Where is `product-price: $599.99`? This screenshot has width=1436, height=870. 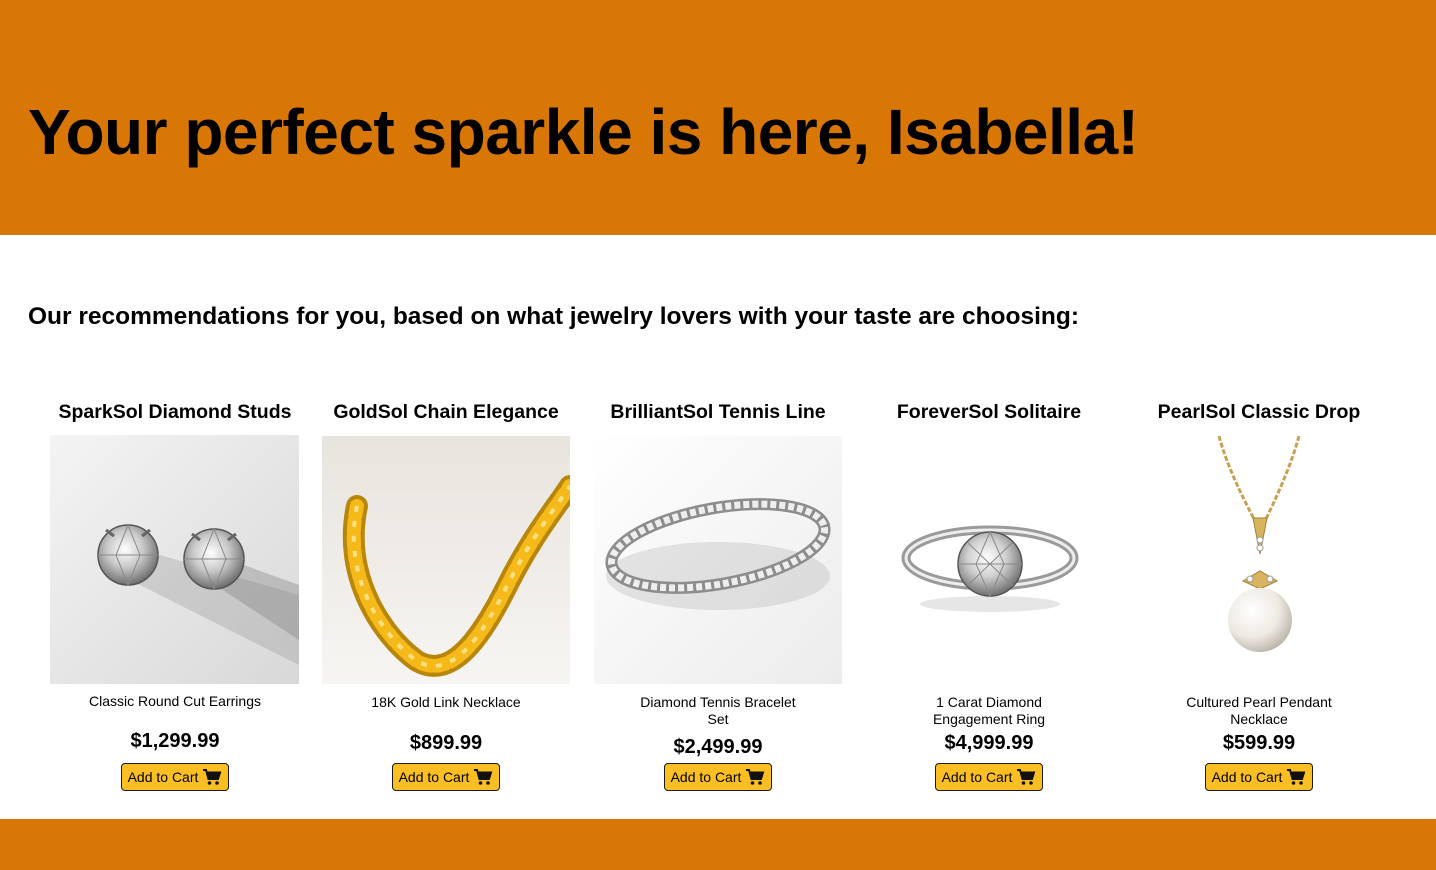 product-price: $599.99 is located at coordinates (1259, 743).